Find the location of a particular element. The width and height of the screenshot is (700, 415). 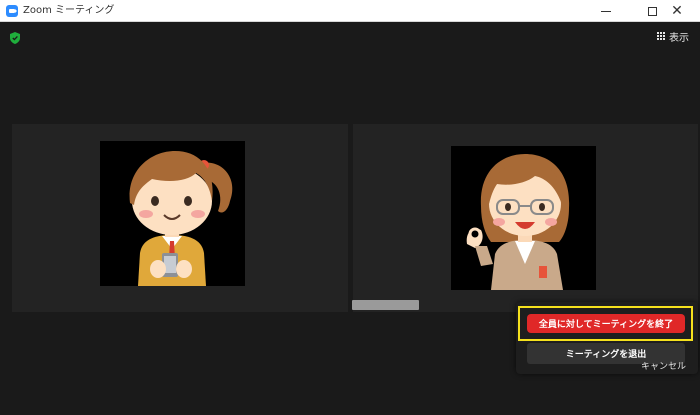

close-icon: ✕ is located at coordinates (677, 11).